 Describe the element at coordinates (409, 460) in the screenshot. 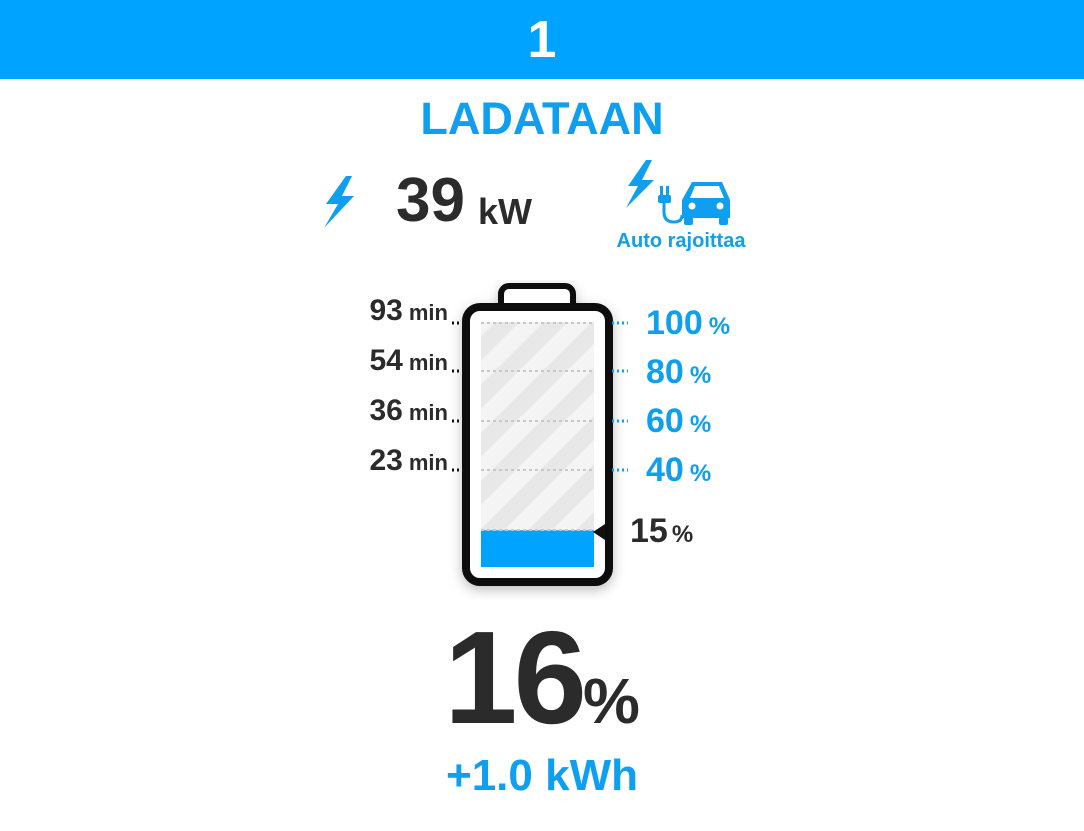

I see `time-mark: 23 min` at that location.